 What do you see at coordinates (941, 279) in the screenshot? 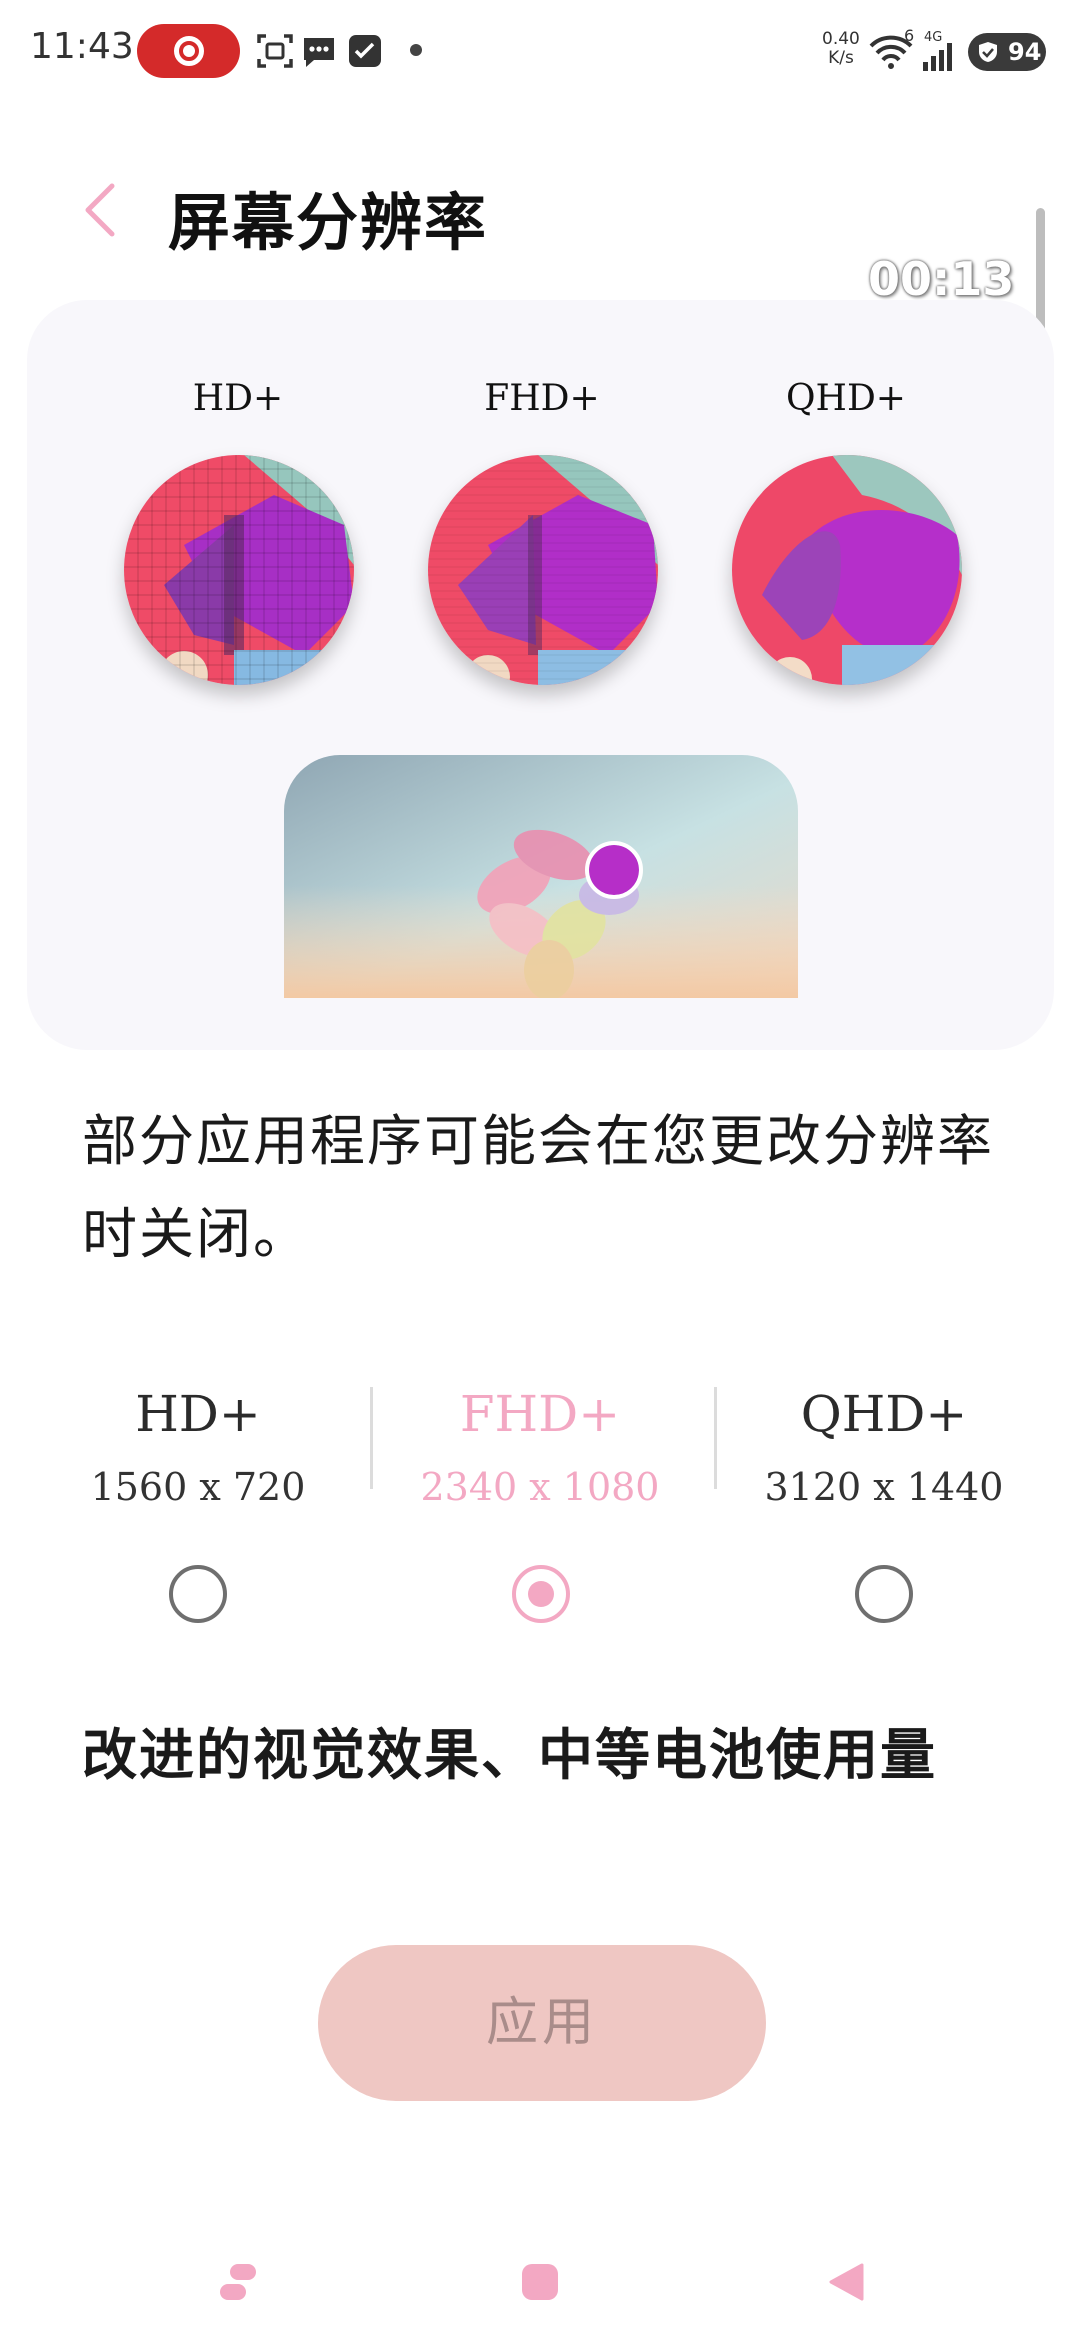
I see `recording-timer: 00:13` at bounding box center [941, 279].